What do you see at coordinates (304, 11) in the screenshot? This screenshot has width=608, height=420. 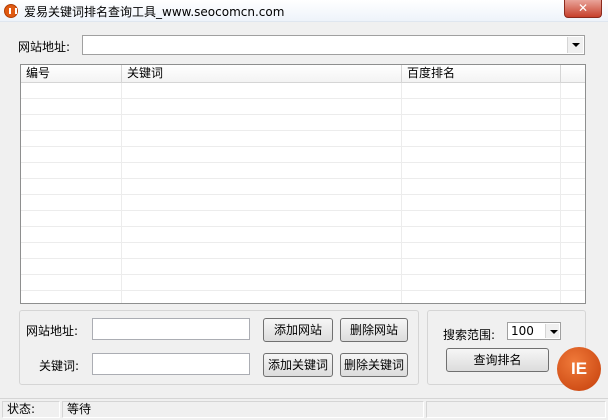 I see `title-bar: 爱易关键词排名查询工具_www.seocomcn.com ✕` at bounding box center [304, 11].